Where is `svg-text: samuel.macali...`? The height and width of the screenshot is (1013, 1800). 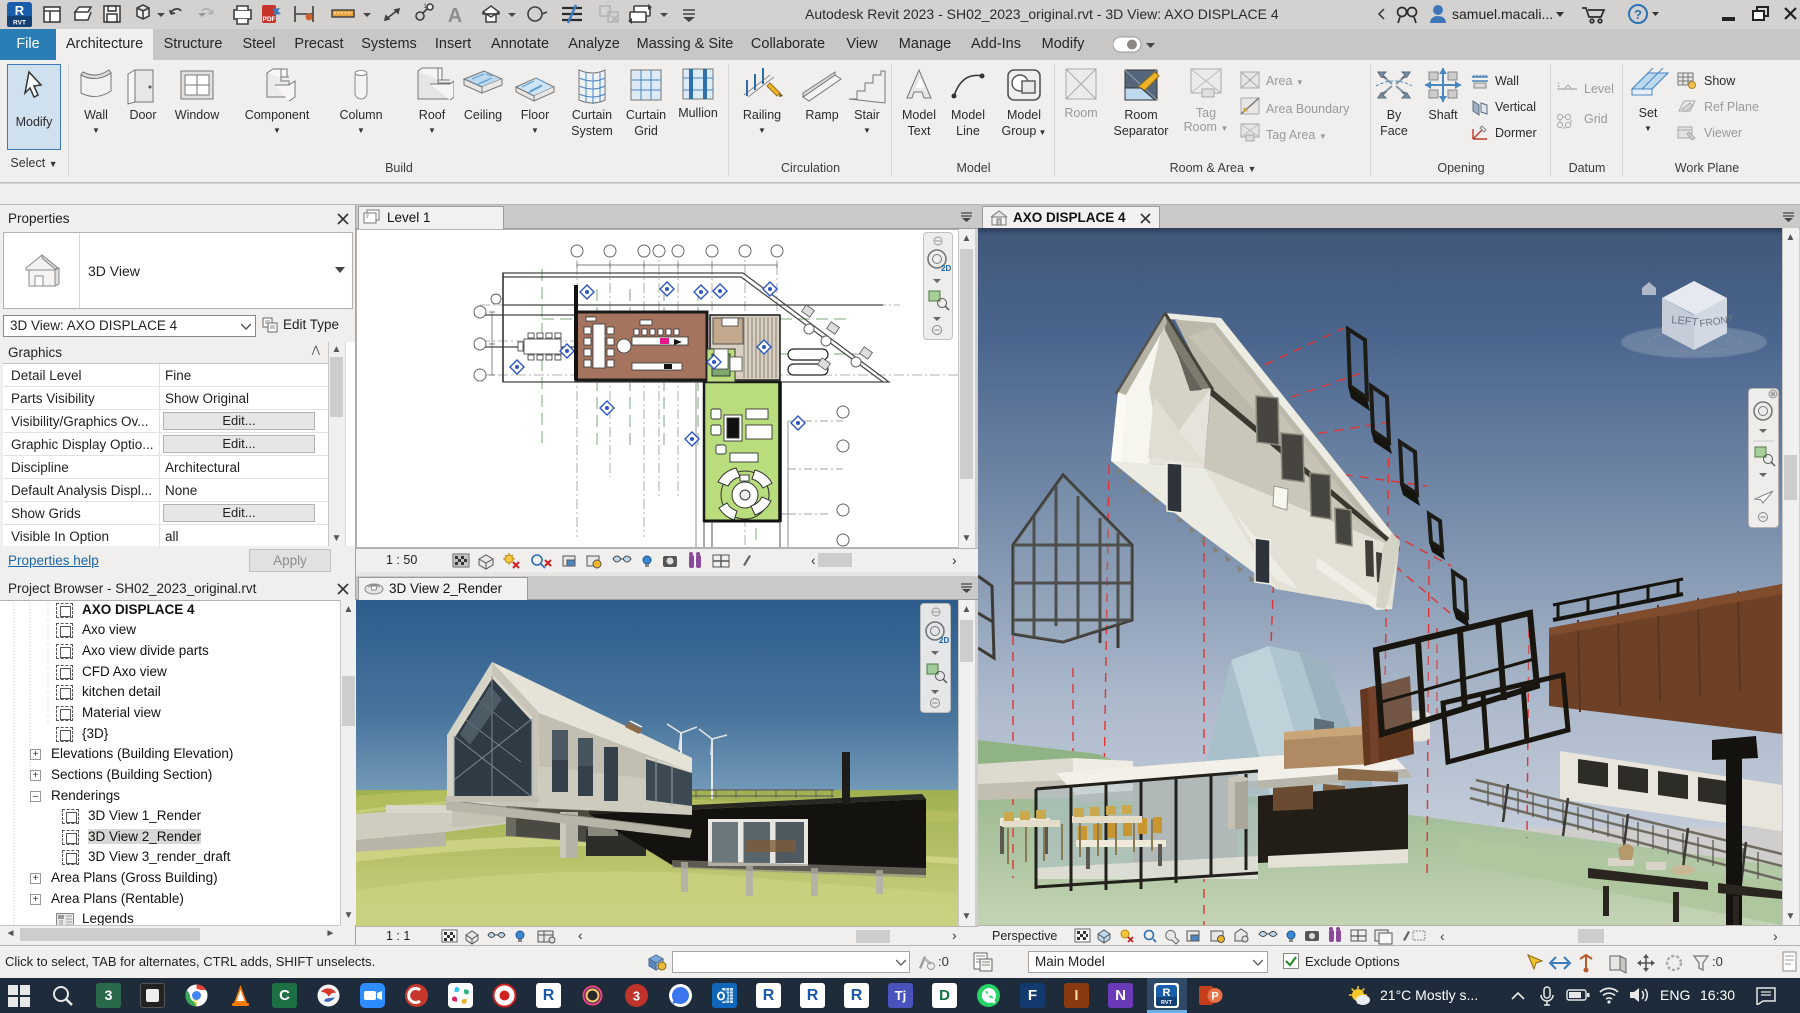
svg-text: samuel.macali... is located at coordinates (1502, 14).